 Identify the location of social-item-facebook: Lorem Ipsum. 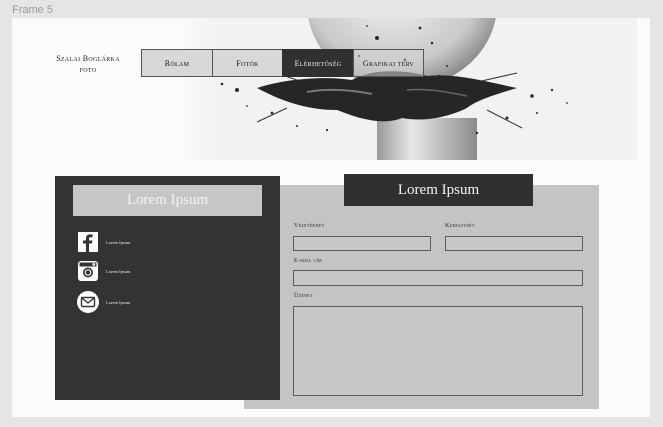
(103, 242).